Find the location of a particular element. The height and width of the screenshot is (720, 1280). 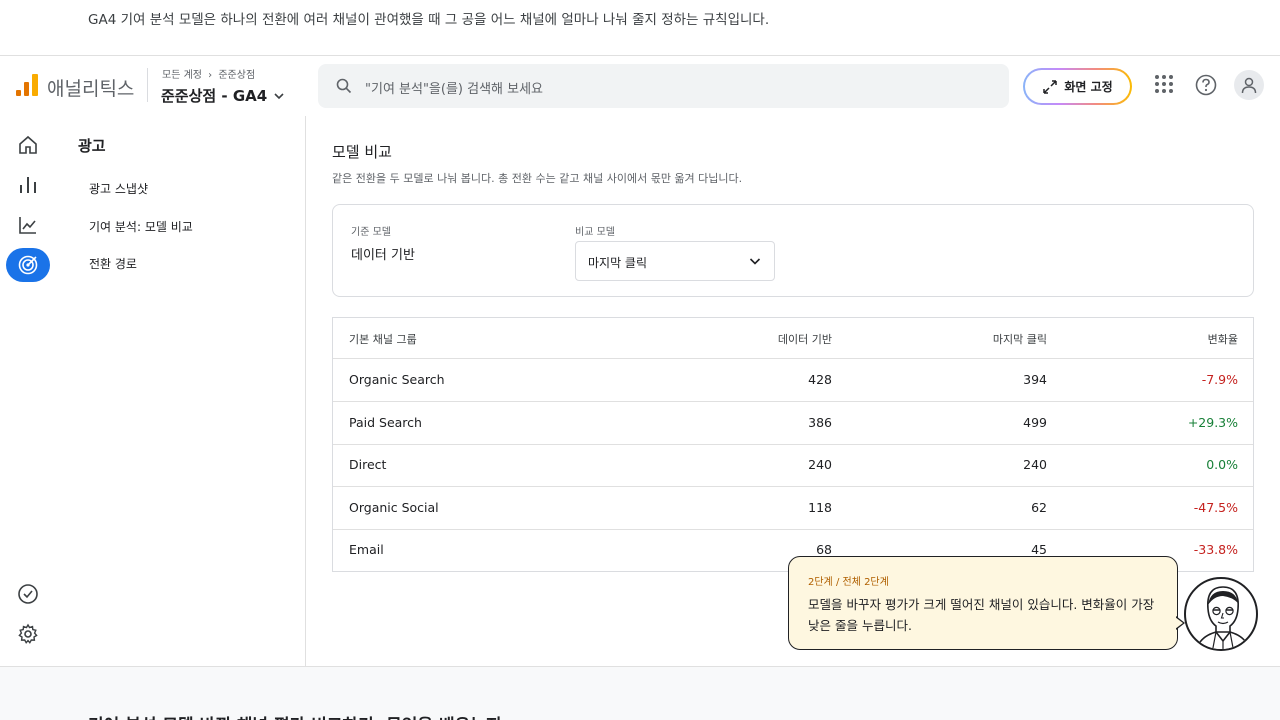

analytics-logo-icon is located at coordinates (27, 85).